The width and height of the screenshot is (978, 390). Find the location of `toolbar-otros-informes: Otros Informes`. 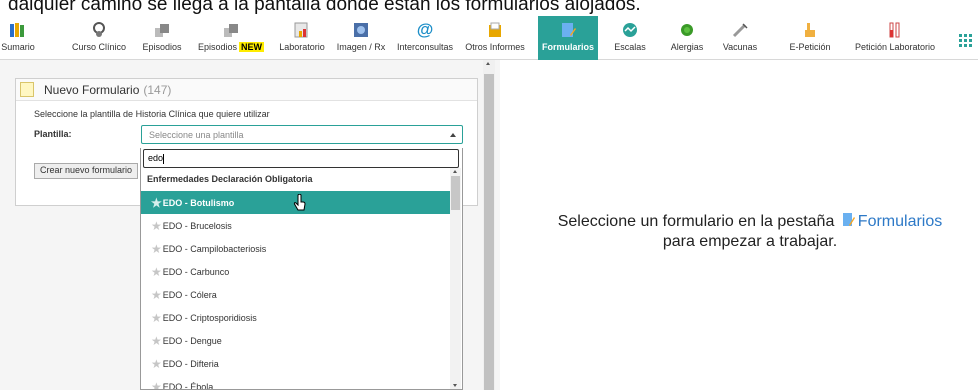

toolbar-otros-informes: Otros Informes is located at coordinates (495, 38).